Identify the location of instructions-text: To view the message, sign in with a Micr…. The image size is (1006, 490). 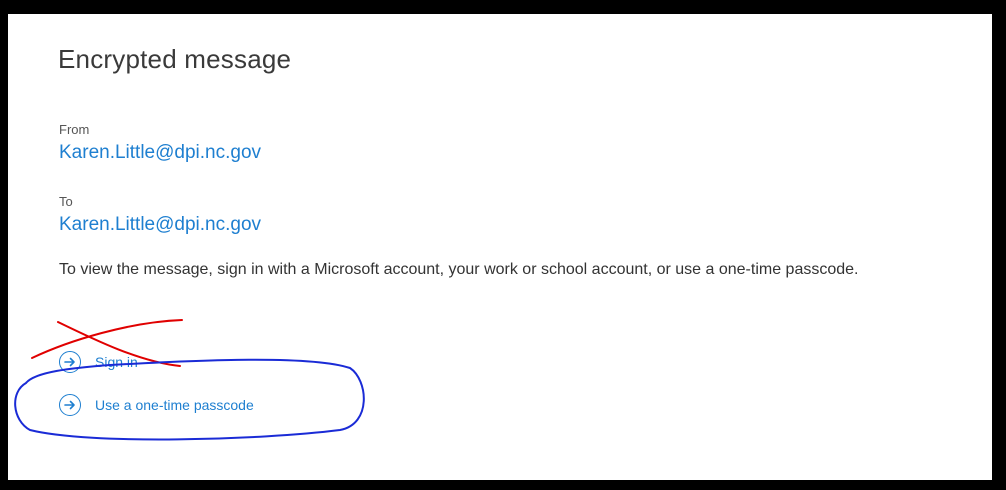
(459, 269).